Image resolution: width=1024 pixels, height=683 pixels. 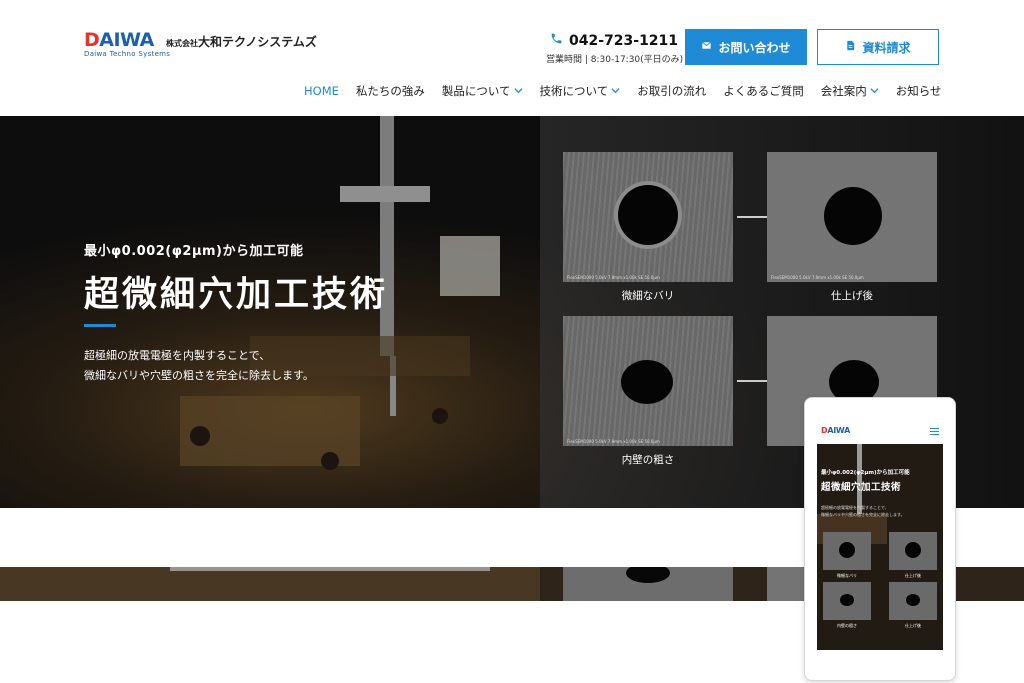 What do you see at coordinates (615, 60) in the screenshot?
I see `business-hours: 営業時間 | 8:30-17:30(平日のみ)` at bounding box center [615, 60].